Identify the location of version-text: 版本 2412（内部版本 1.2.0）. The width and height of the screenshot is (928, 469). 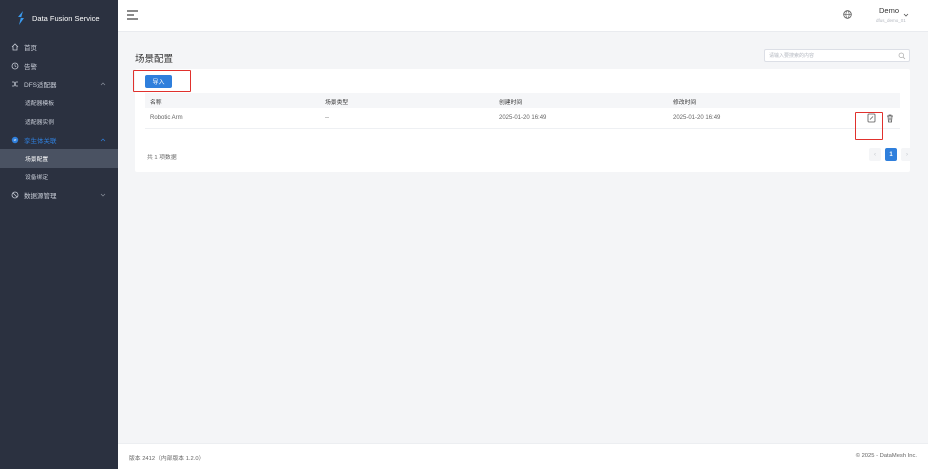
(167, 459).